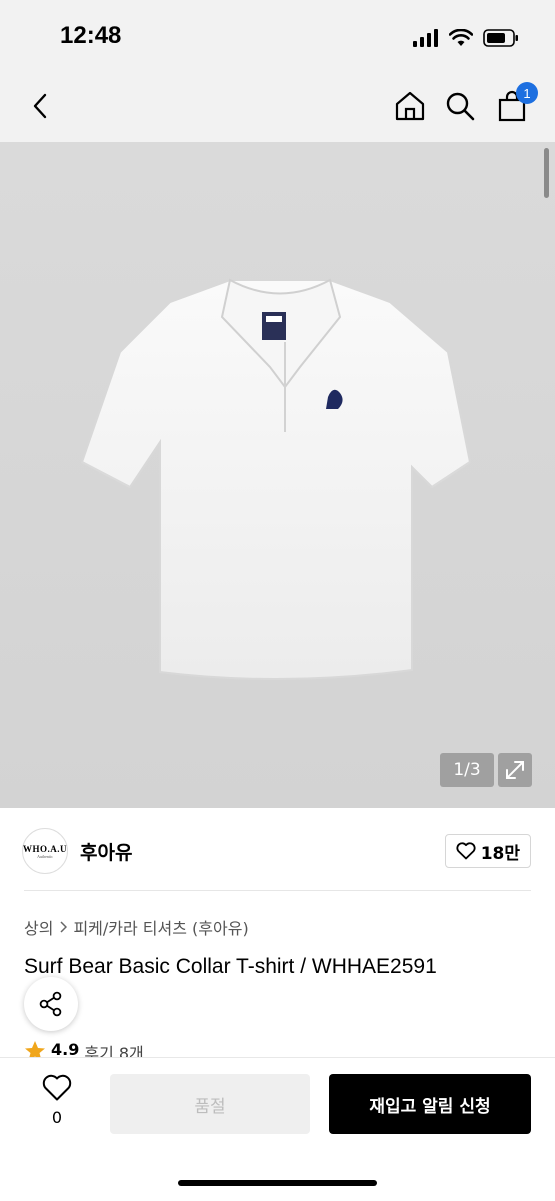  What do you see at coordinates (461, 37) in the screenshot?
I see `wifi-icon` at bounding box center [461, 37].